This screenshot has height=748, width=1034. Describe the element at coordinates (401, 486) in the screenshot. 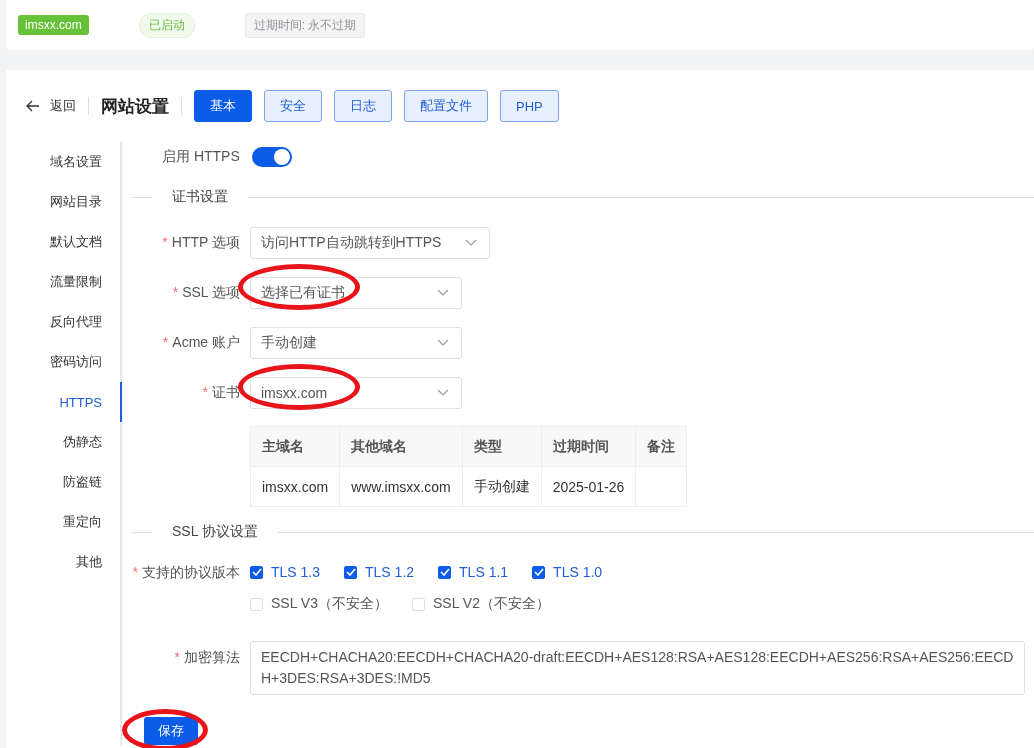

I see `table-cell: www.imsxx.com` at that location.